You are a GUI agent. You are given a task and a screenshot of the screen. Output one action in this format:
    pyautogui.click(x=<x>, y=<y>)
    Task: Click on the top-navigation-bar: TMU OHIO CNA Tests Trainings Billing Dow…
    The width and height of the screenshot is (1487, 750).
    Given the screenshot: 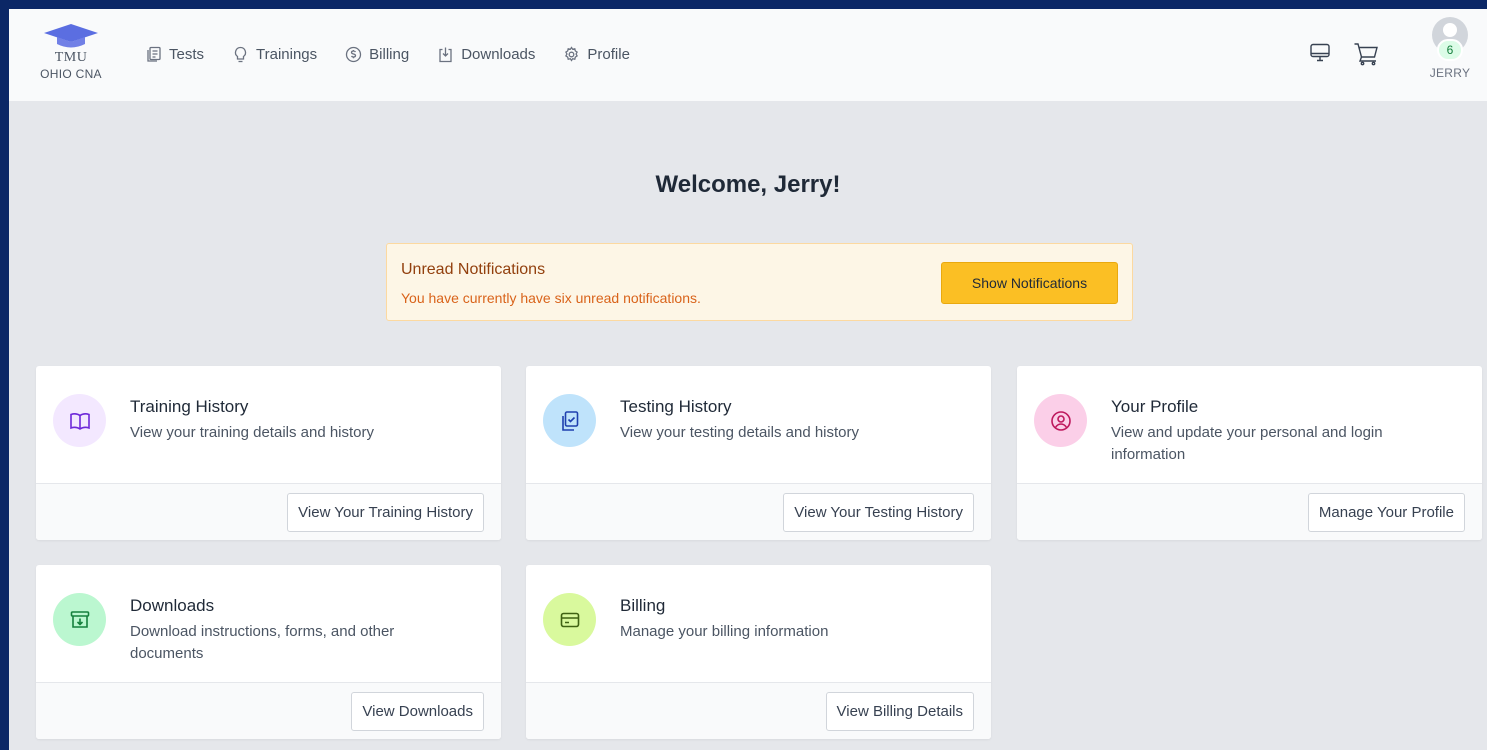 What is the action you would take?
    pyautogui.click(x=748, y=55)
    